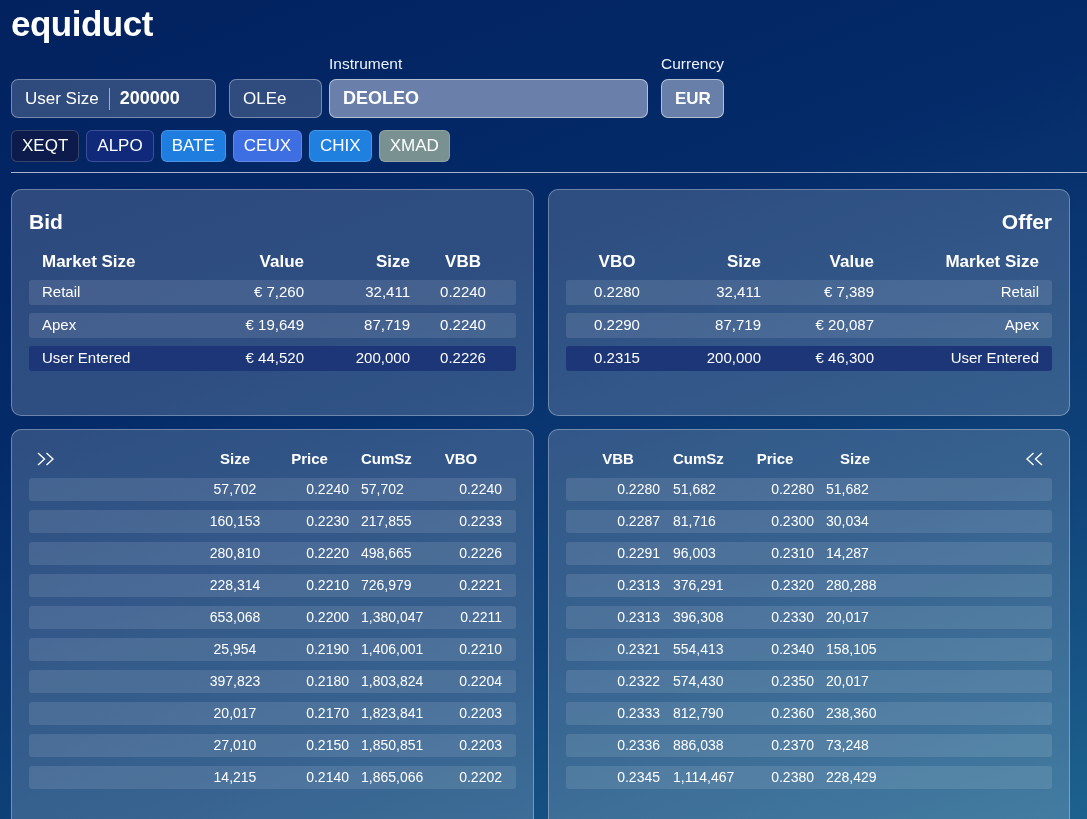 Image resolution: width=1087 pixels, height=819 pixels. I want to click on table-cell-text: 1,406,001, so click(392, 649).